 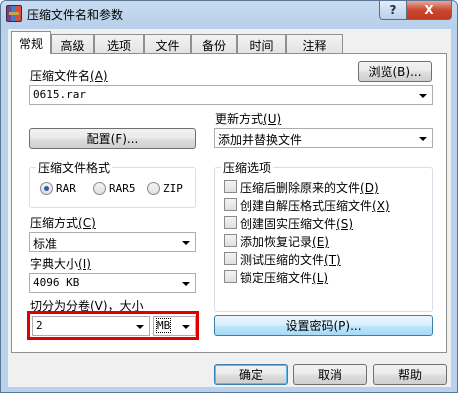 I want to click on checkbox-recovery, so click(x=230, y=240).